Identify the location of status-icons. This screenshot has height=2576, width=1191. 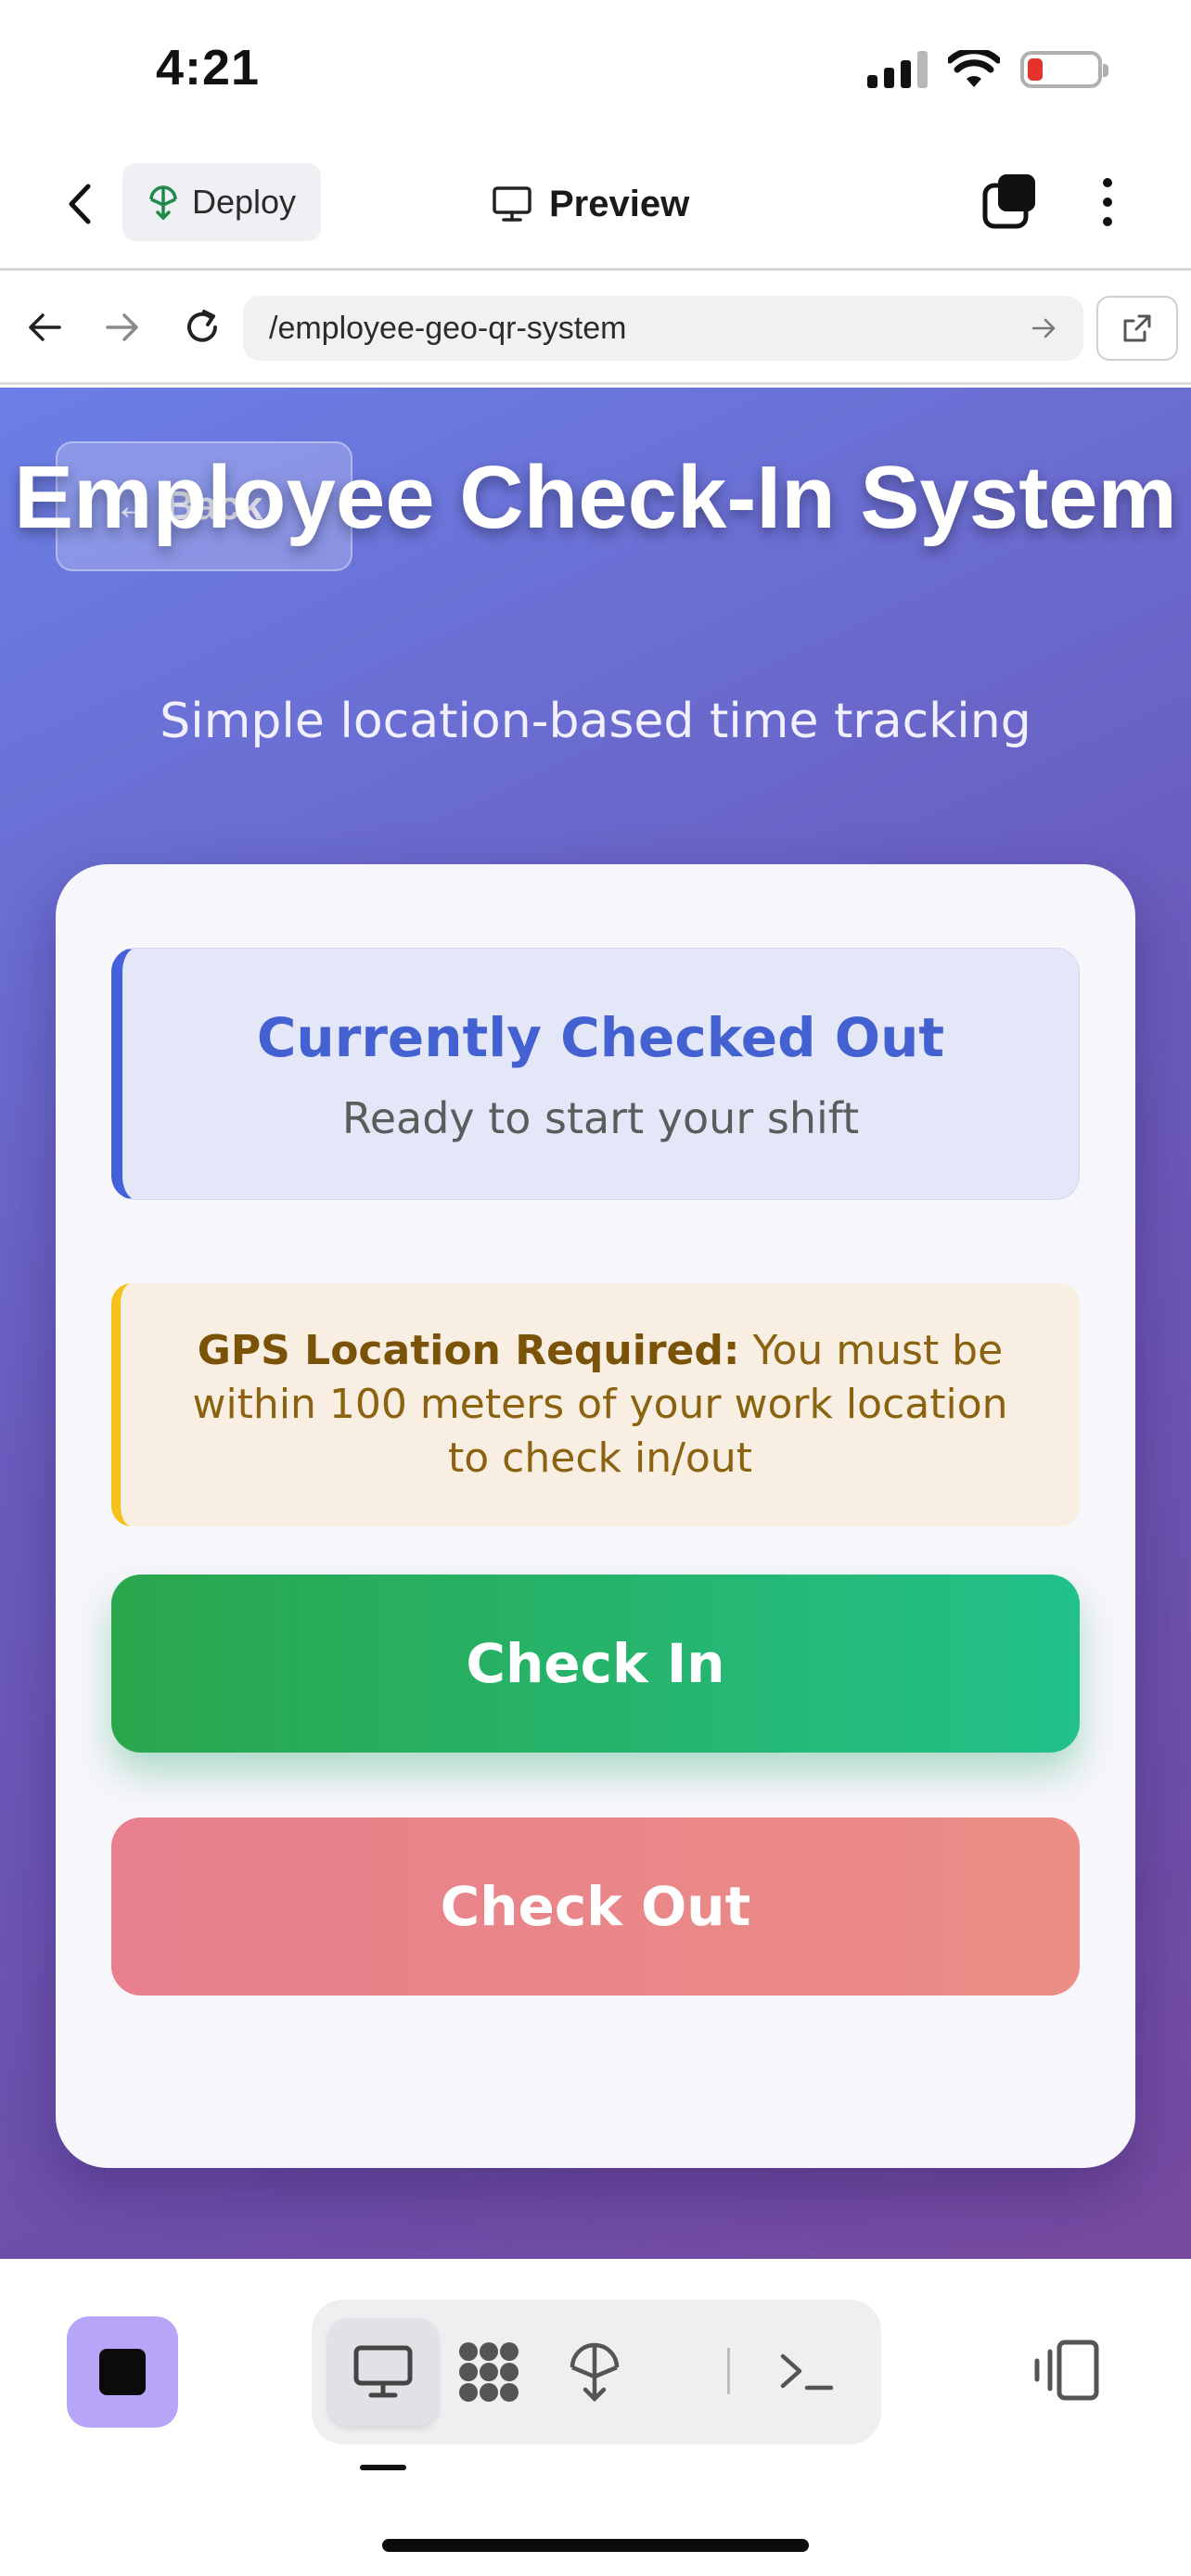
(988, 69).